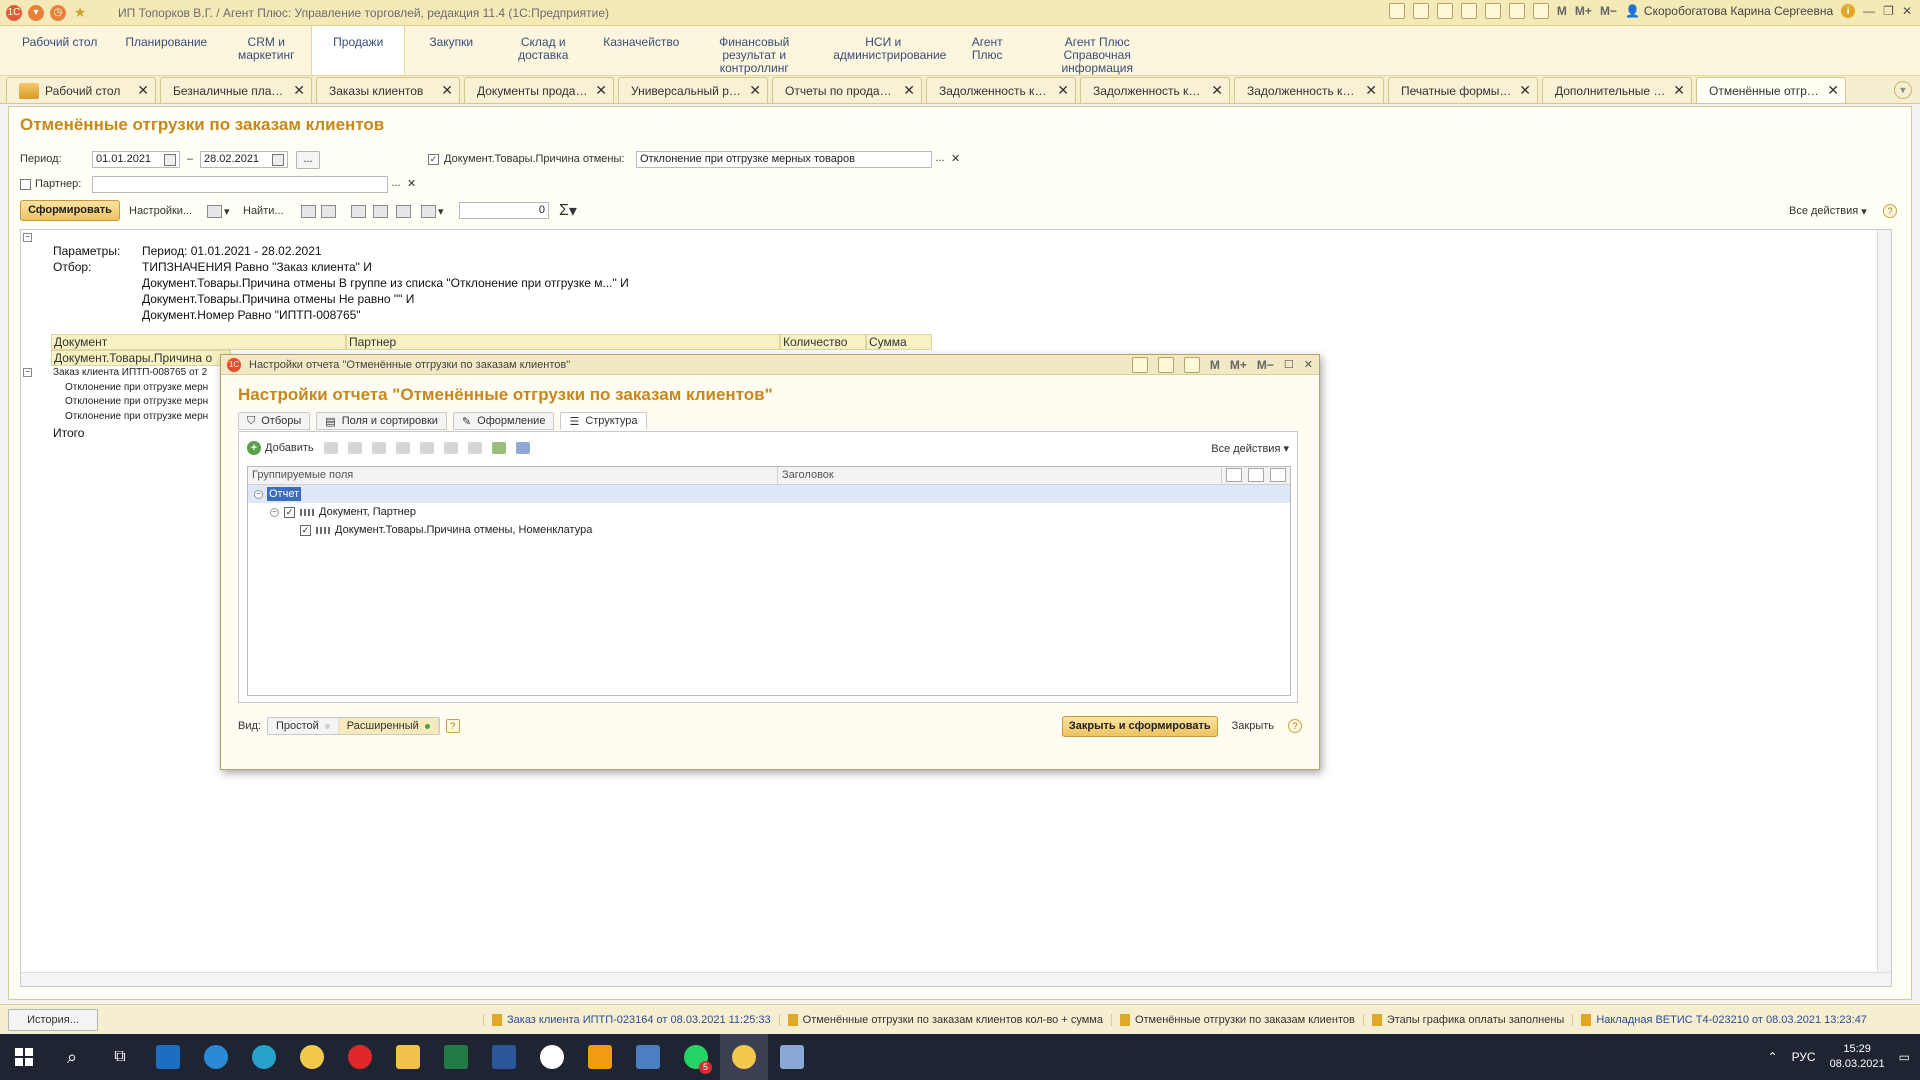  I want to click on section-sales: Продажи, so click(358, 50).